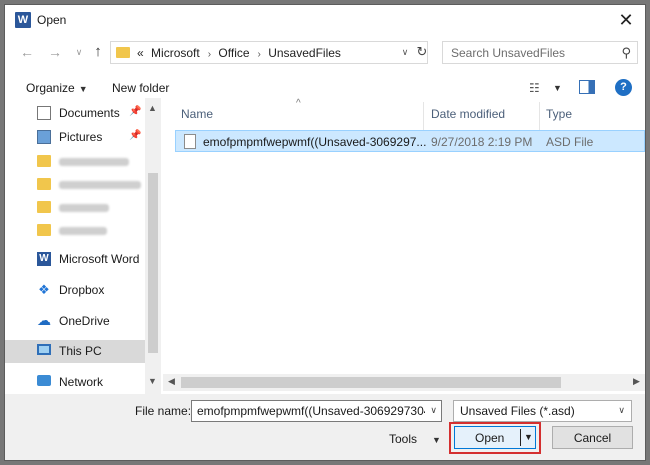 The image size is (650, 465). I want to click on sidebar-item-label: Documents, so click(89, 113).